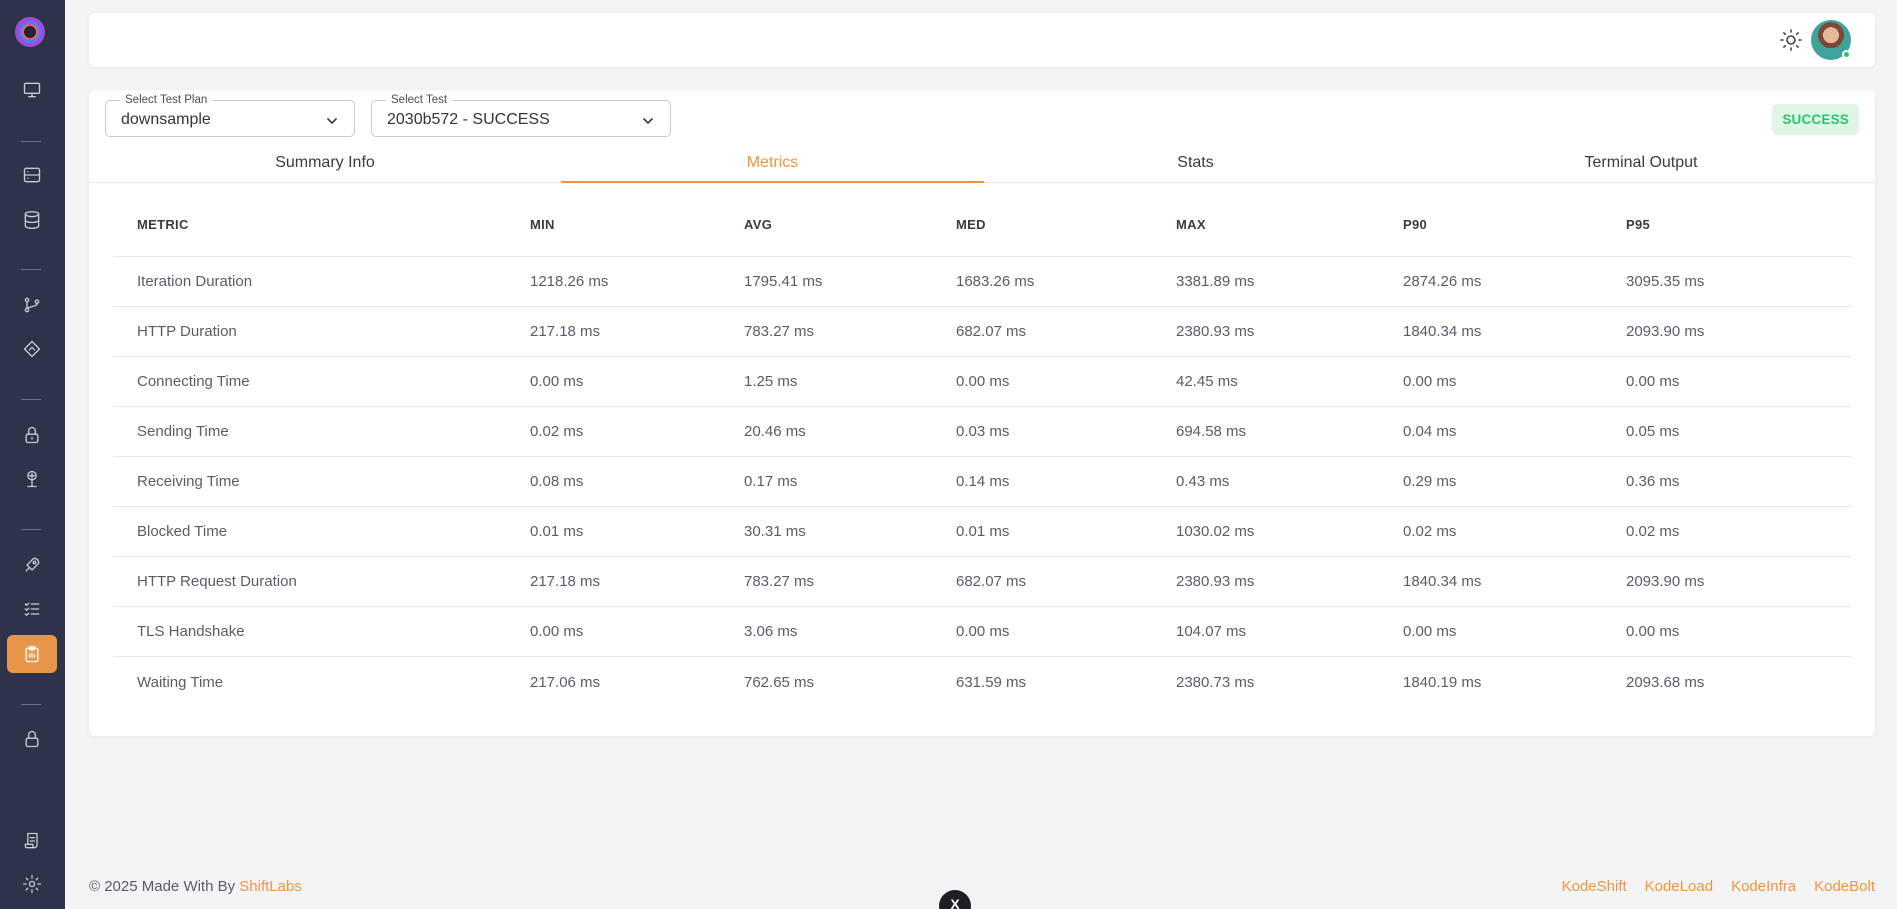 The width and height of the screenshot is (1897, 909). I want to click on cell-max: 42.45 ms, so click(1207, 381).